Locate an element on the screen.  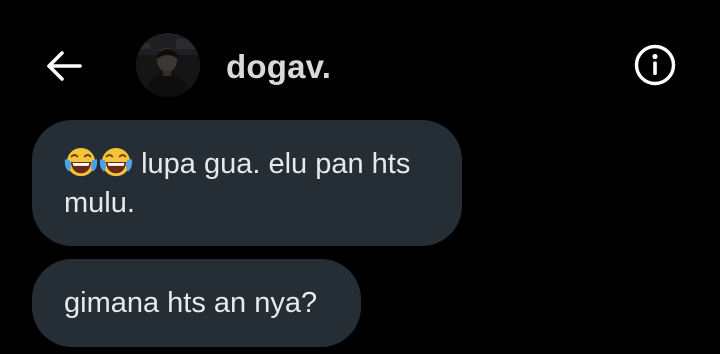
message-text: gimana hts an nya? is located at coordinates (191, 303).